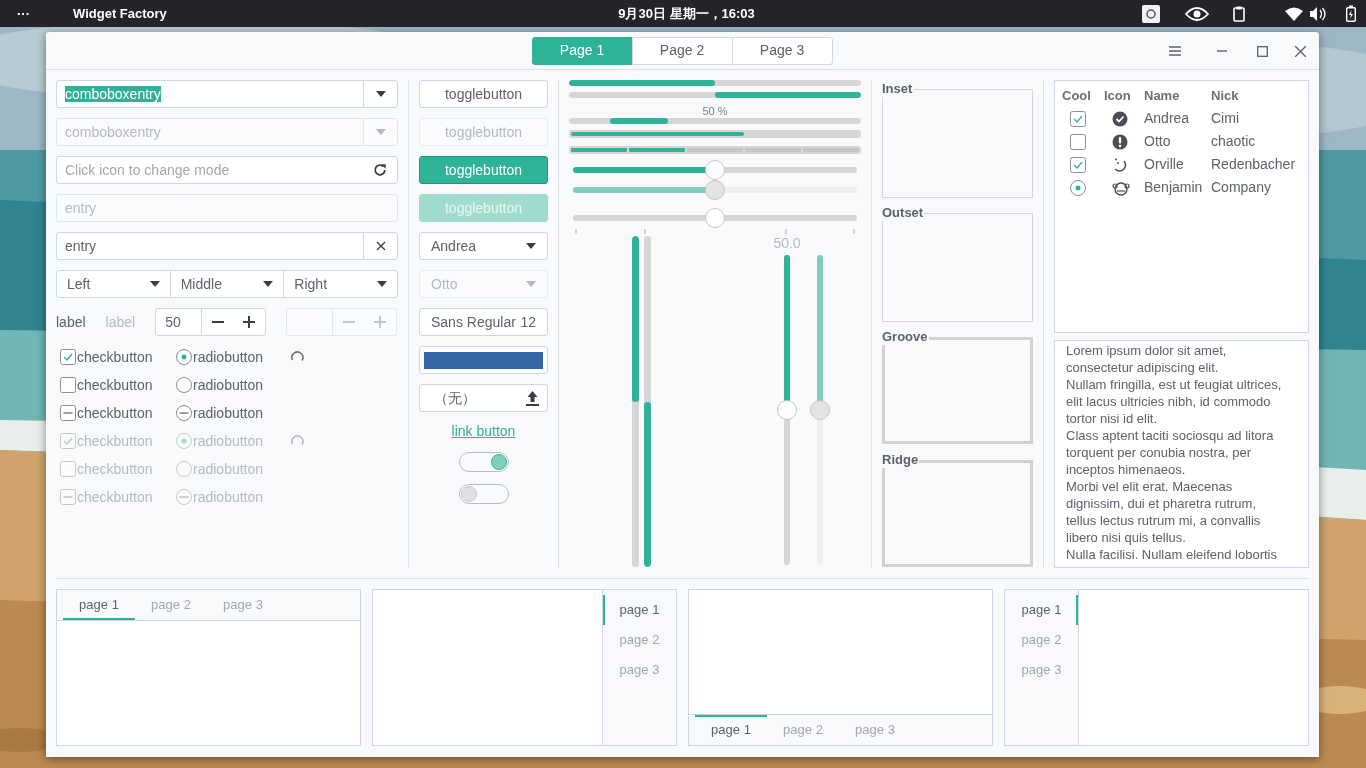 Image resolution: width=1366 pixels, height=768 pixels. Describe the element at coordinates (905, 337) in the screenshot. I see `frame-label: Groove` at that location.